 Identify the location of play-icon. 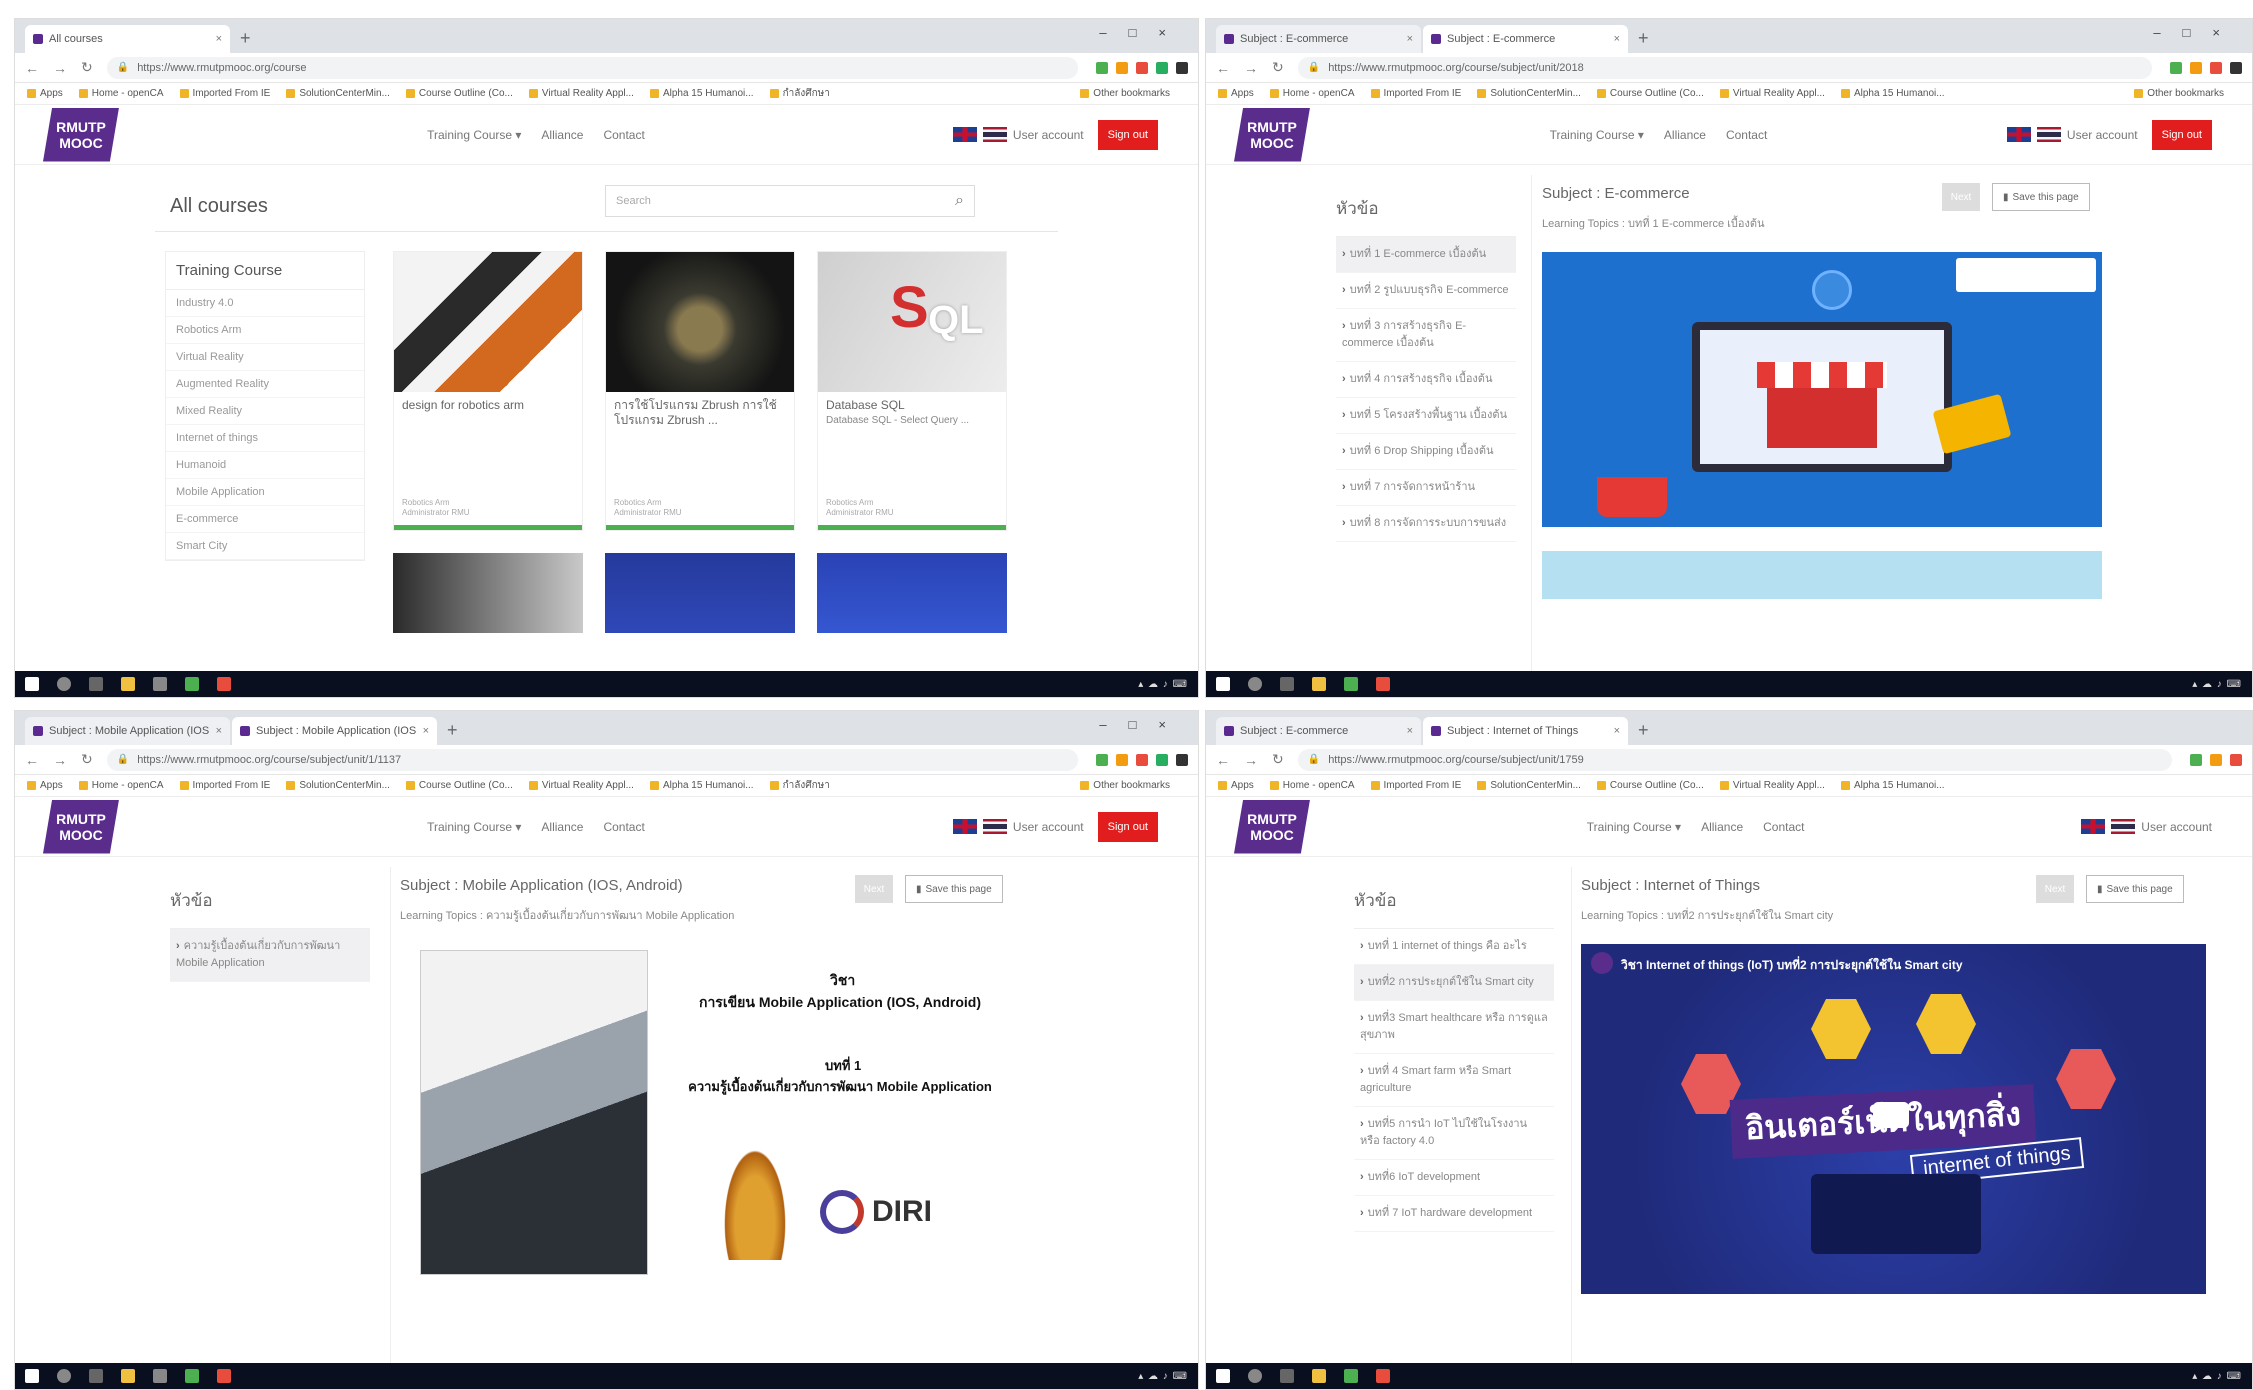
(1891, 1115).